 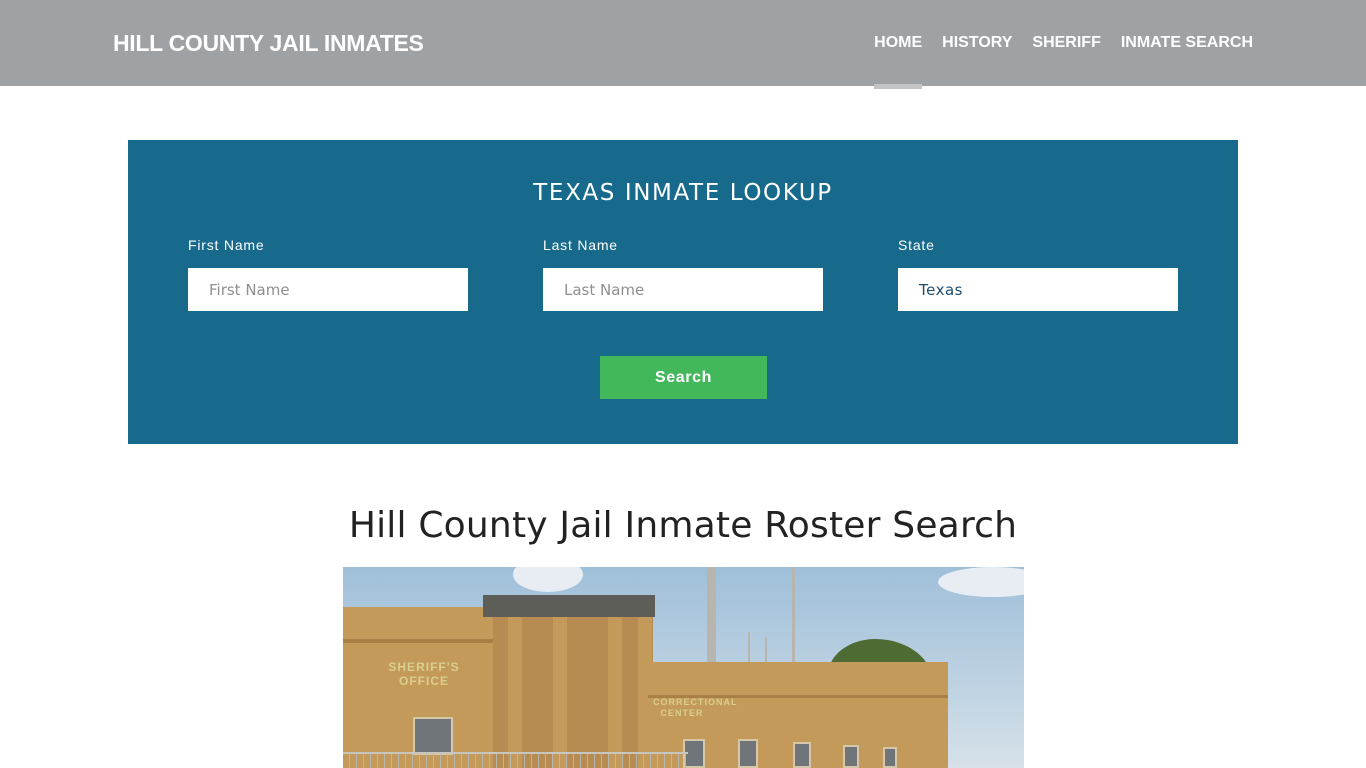 I want to click on nav-history: HISTORY, so click(x=977, y=43).